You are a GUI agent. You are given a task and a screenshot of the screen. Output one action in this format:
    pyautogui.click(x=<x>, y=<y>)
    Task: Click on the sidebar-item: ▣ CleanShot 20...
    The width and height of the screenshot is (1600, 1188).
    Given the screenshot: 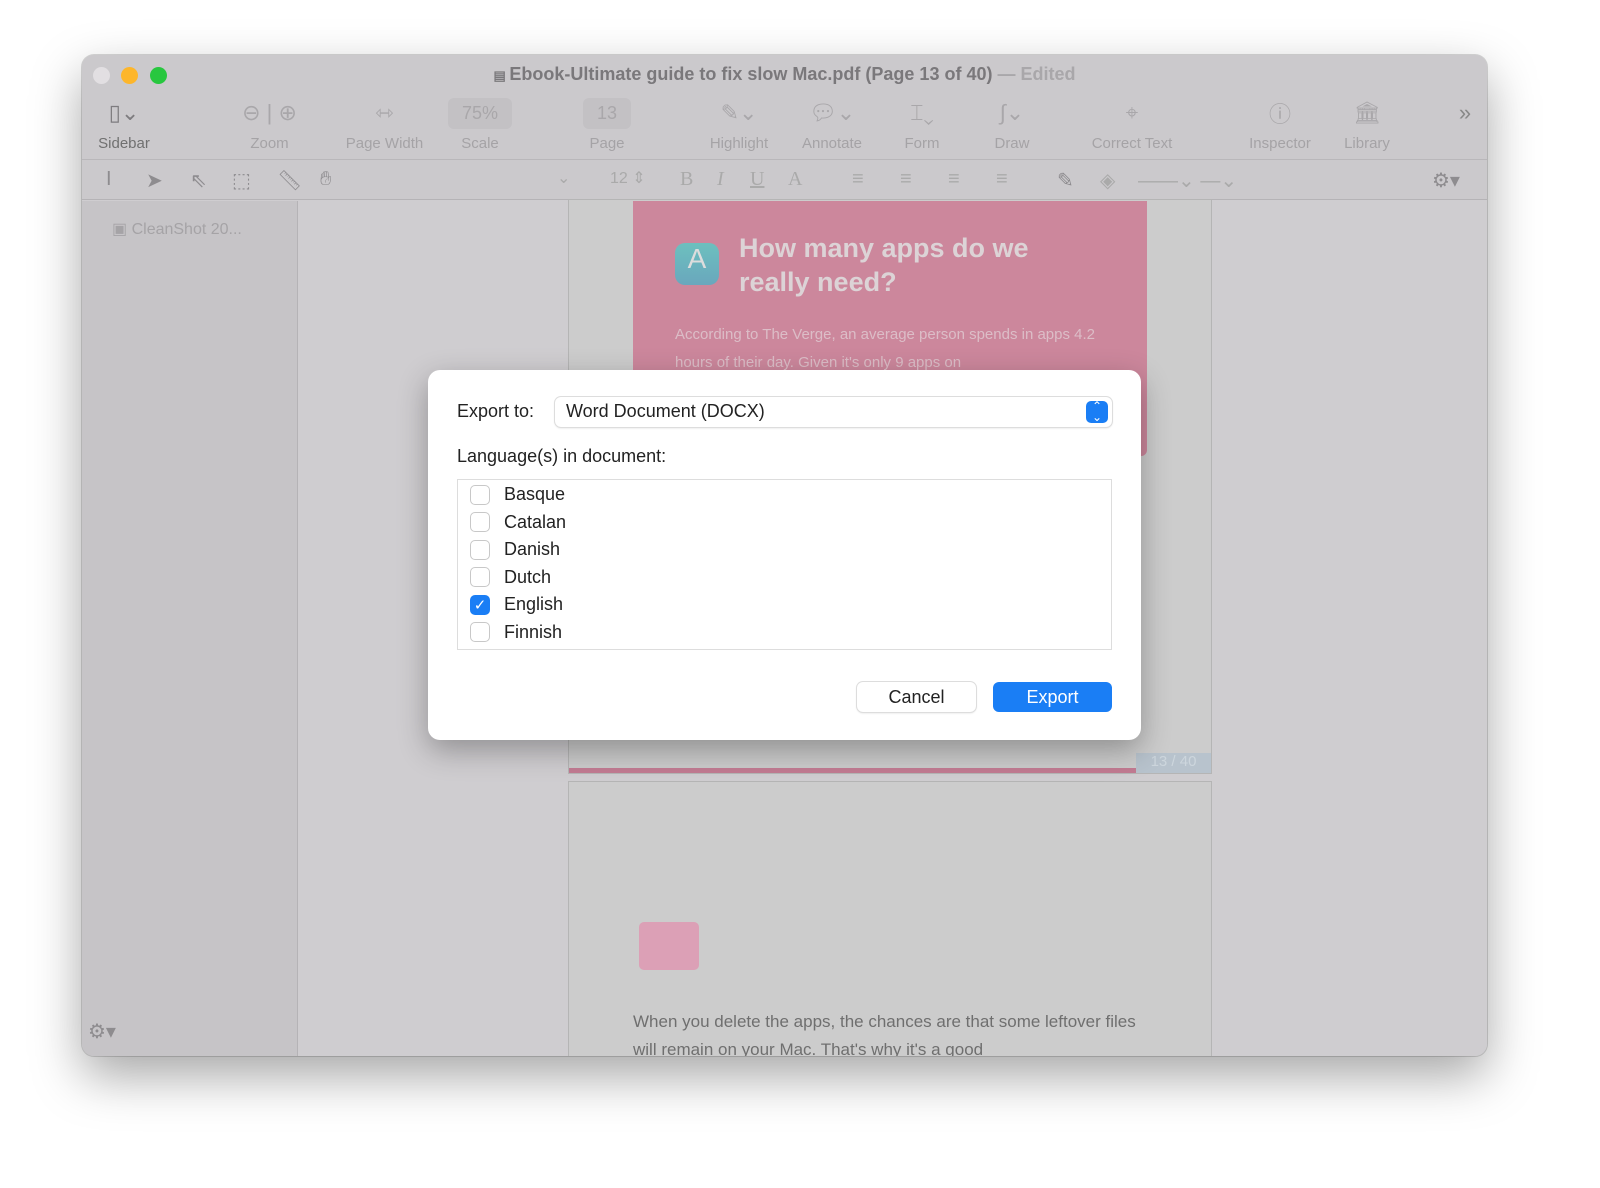 What is the action you would take?
    pyautogui.click(x=177, y=229)
    